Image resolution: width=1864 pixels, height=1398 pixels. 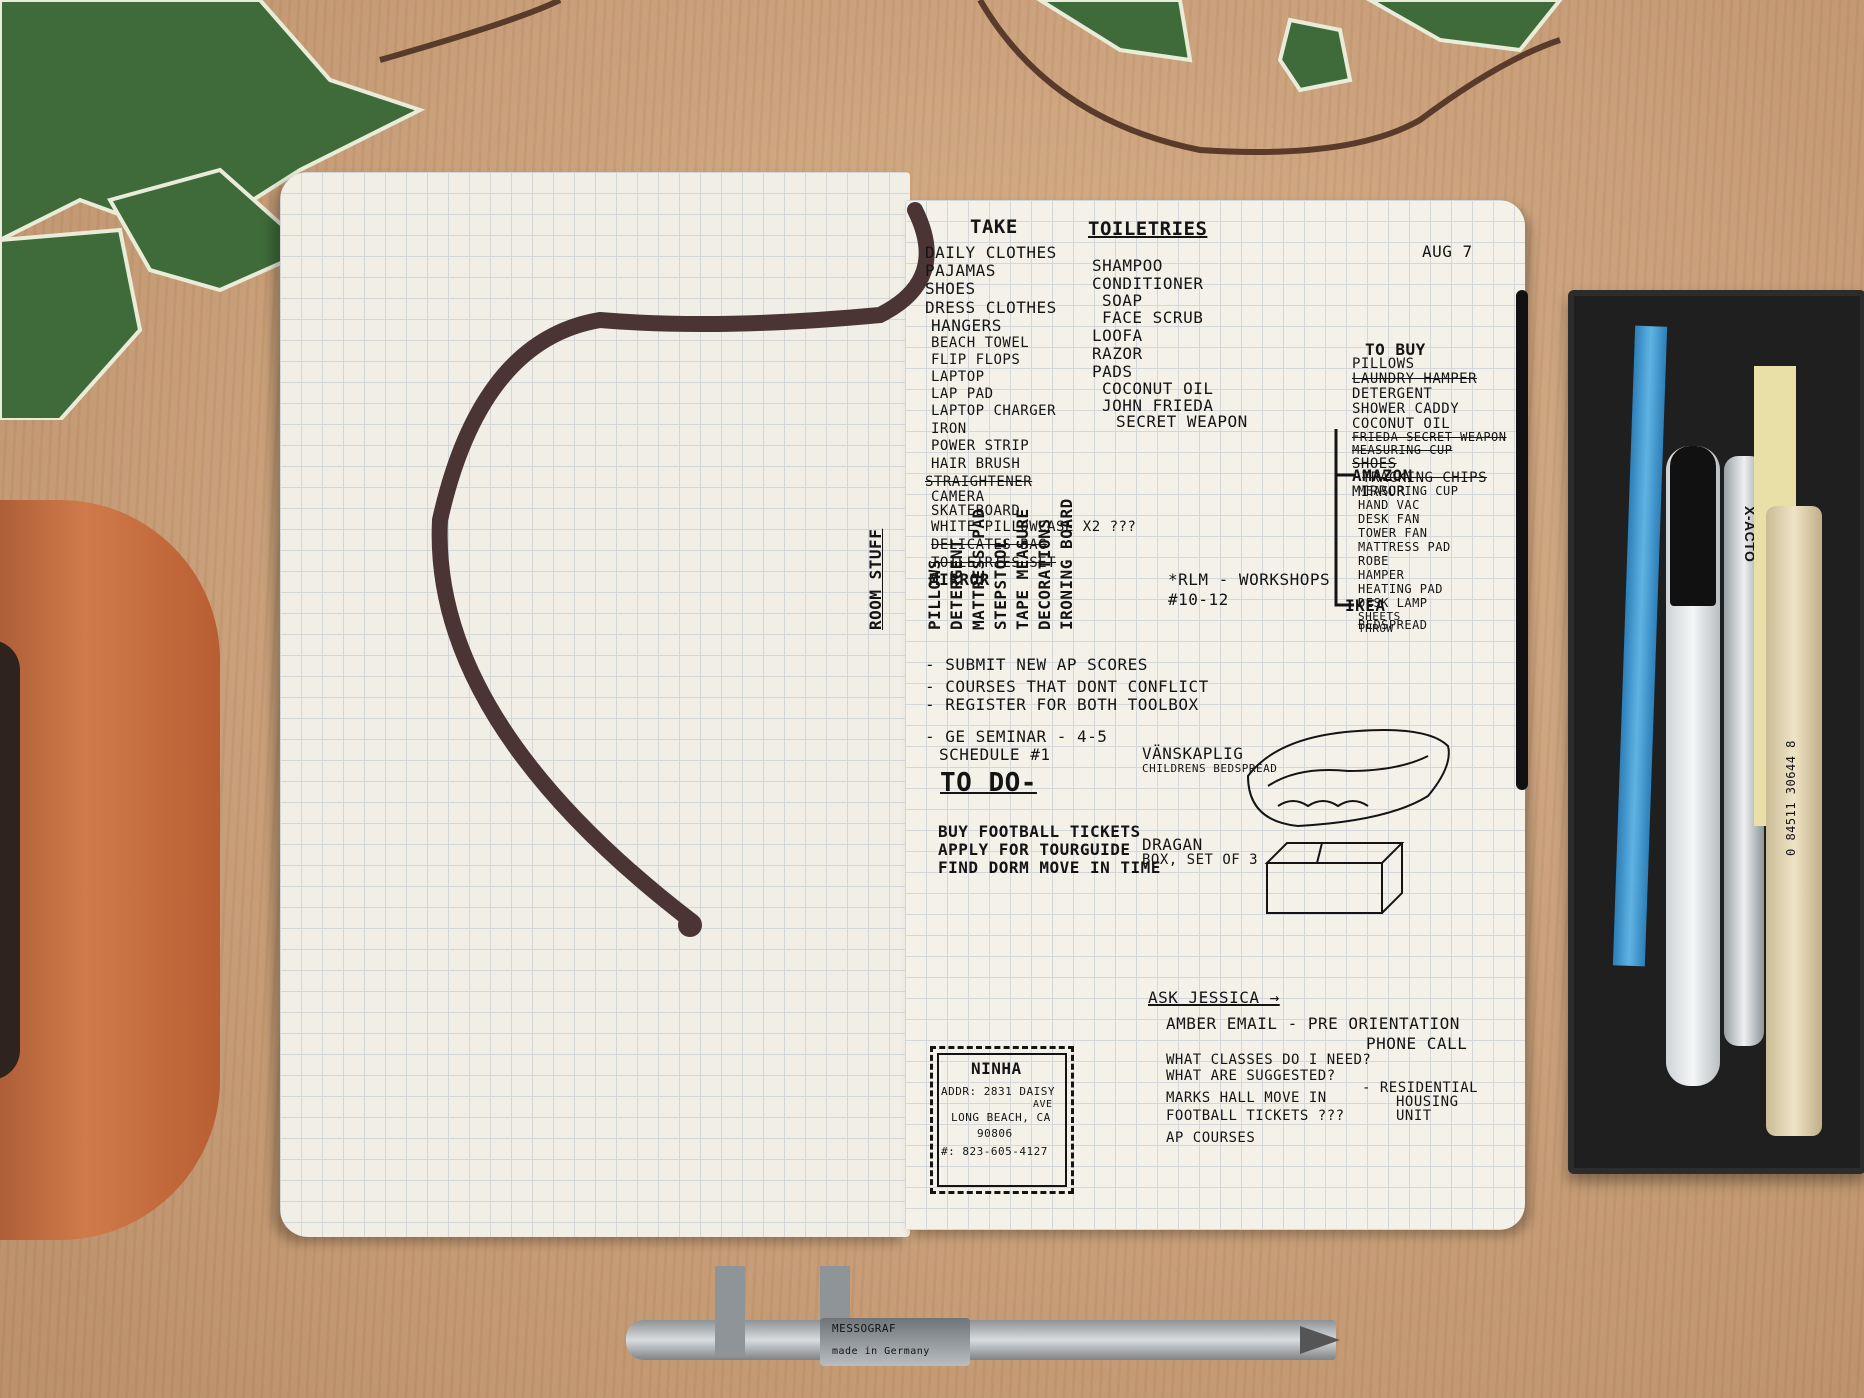 I want to click on list-item: BUY FOOTBALL TICKETS, so click(x=1039, y=831).